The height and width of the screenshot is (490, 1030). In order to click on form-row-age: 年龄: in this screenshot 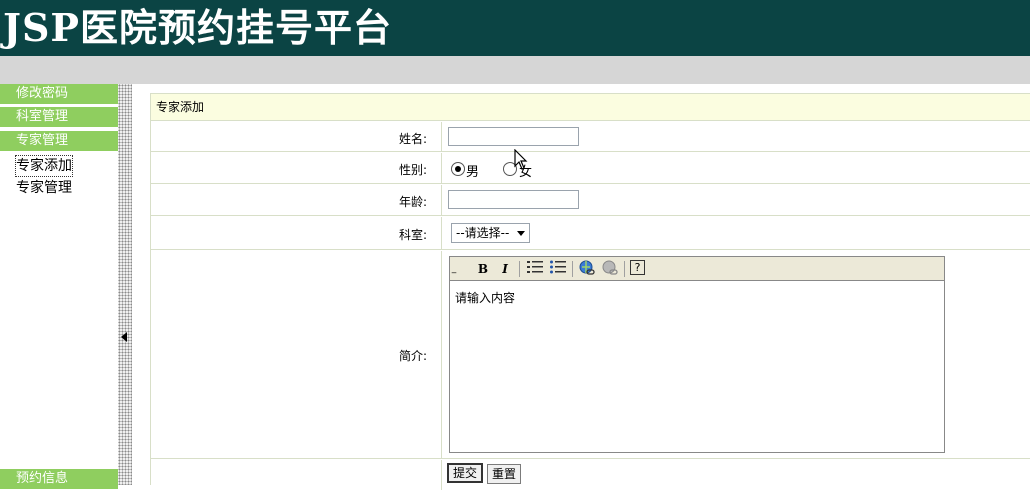, I will do `click(590, 200)`.